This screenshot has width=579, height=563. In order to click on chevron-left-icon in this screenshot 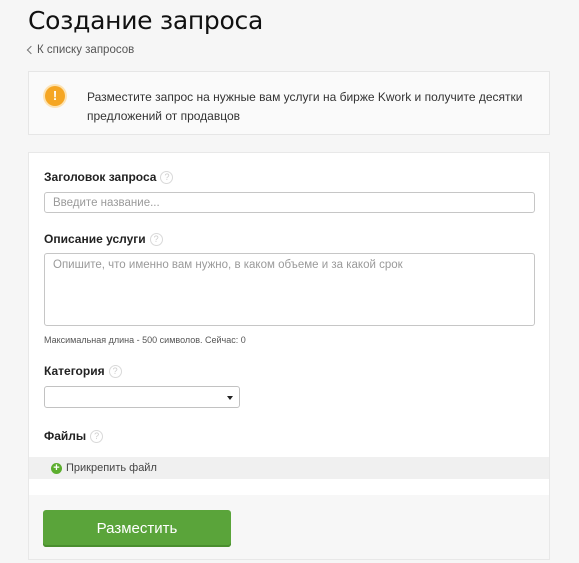, I will do `click(31, 50)`.